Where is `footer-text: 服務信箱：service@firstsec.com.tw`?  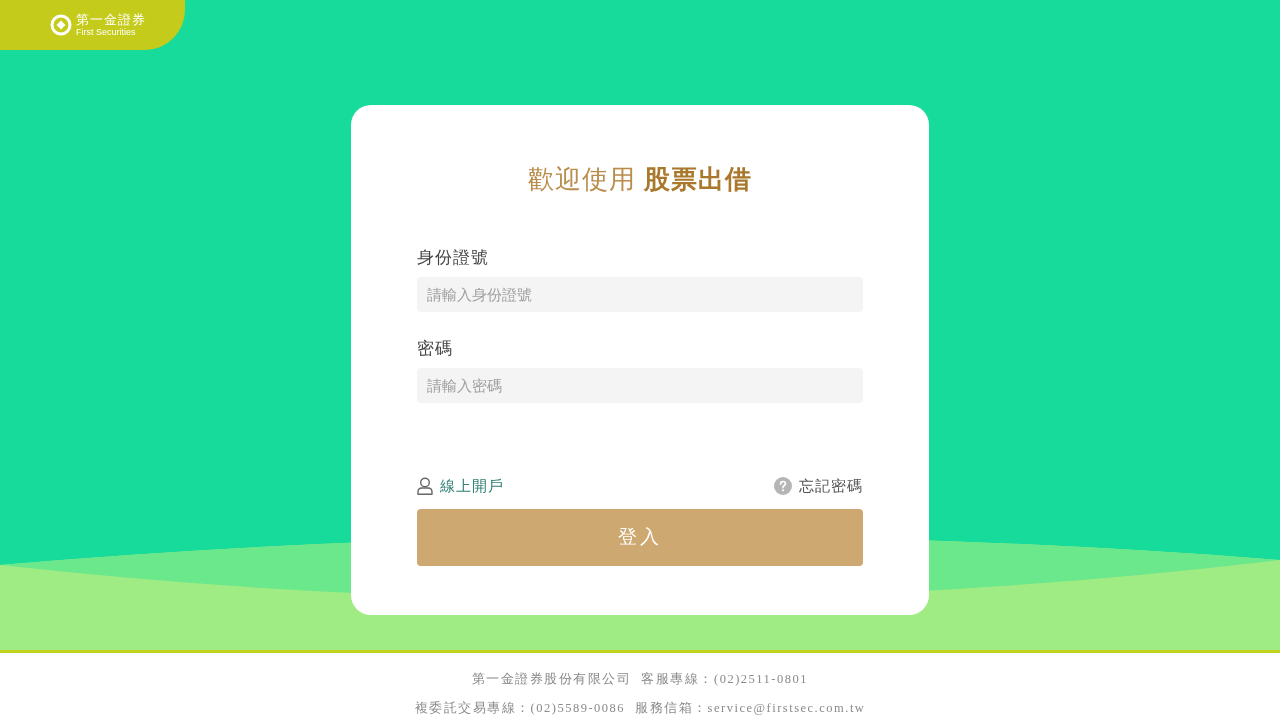 footer-text: 服務信箱：service@firstsec.com.tw is located at coordinates (750, 708).